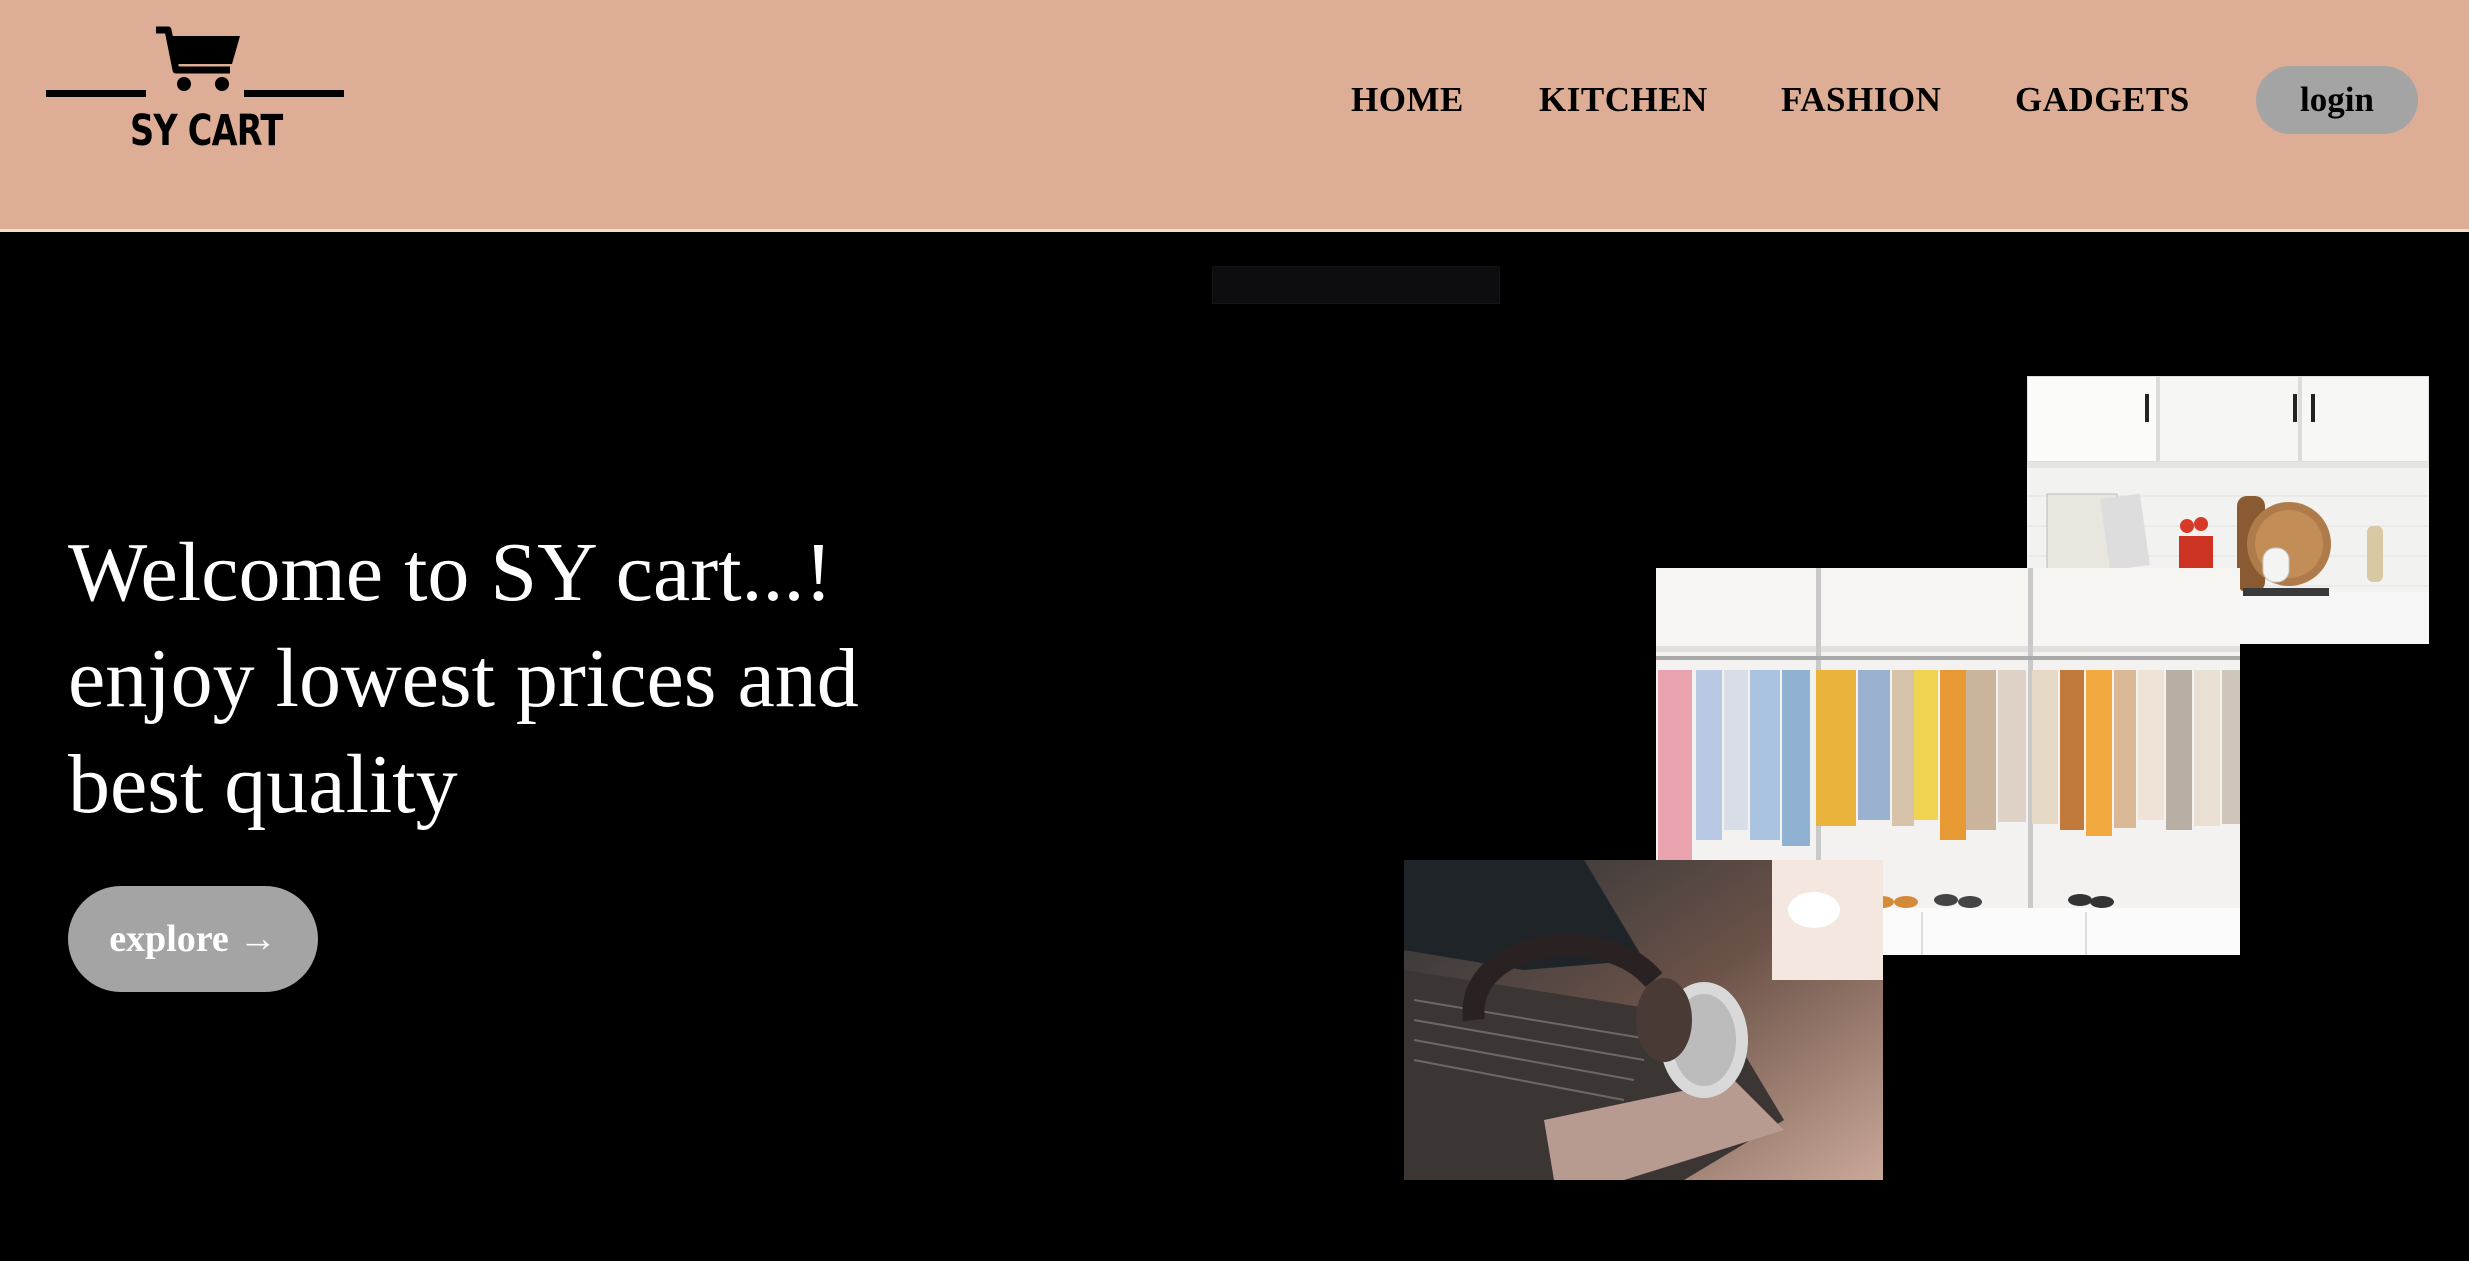  What do you see at coordinates (1623, 100) in the screenshot?
I see `nav-kitchen: KITCHEN` at bounding box center [1623, 100].